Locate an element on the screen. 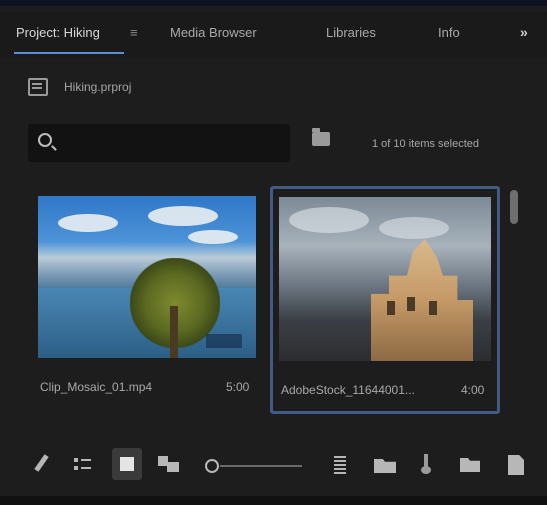 This screenshot has height=505, width=547. list-view-icon is located at coordinates (83, 464).